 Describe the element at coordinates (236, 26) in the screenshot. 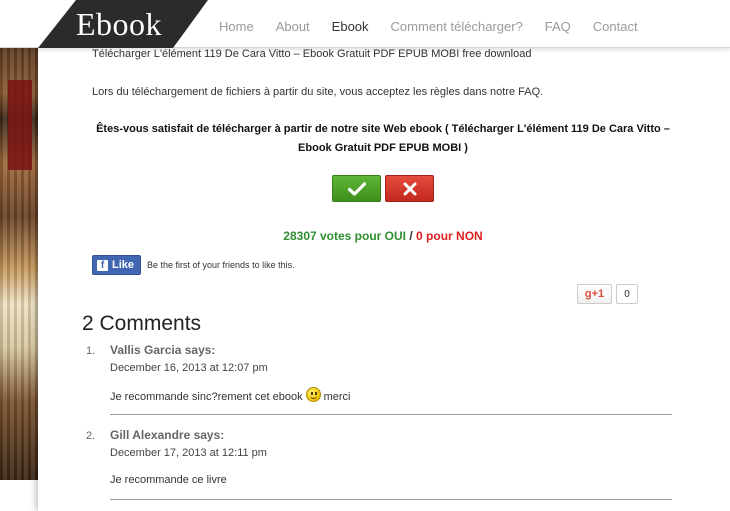

I see `nav-home: Home` at that location.